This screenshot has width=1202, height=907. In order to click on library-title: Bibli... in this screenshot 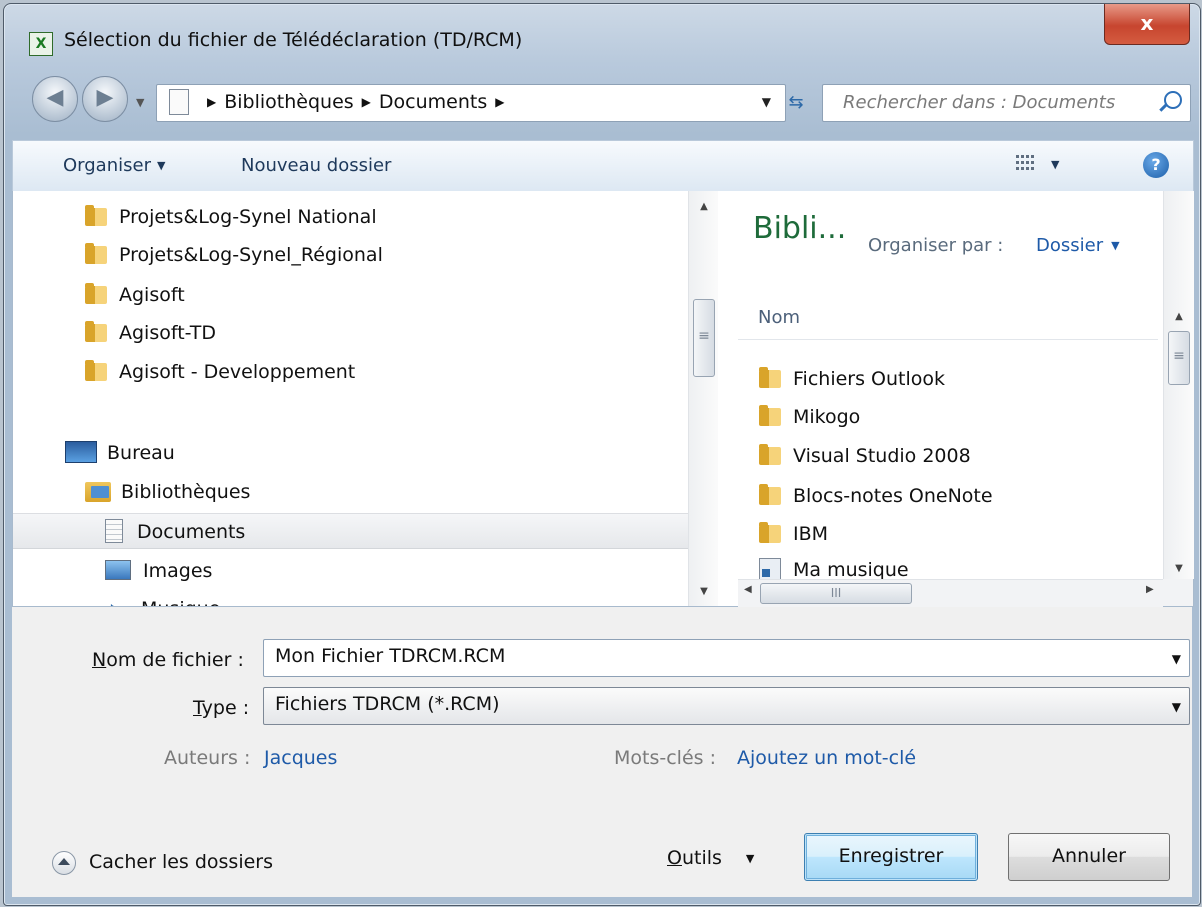, I will do `click(800, 228)`.